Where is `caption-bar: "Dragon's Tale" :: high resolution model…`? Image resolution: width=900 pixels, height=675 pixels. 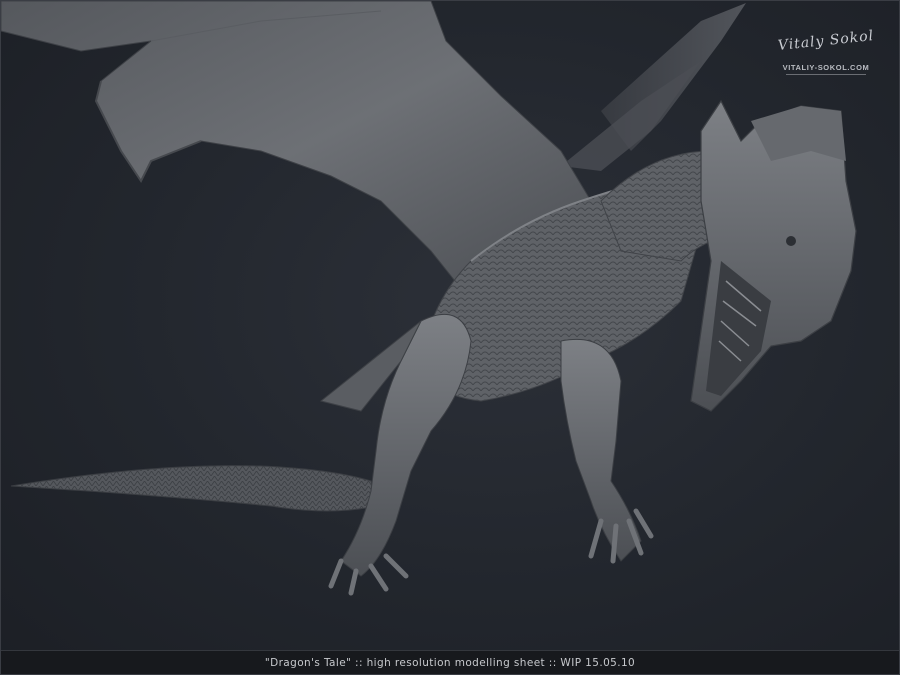 caption-bar: "Dragon's Tale" :: high resolution model… is located at coordinates (450, 662).